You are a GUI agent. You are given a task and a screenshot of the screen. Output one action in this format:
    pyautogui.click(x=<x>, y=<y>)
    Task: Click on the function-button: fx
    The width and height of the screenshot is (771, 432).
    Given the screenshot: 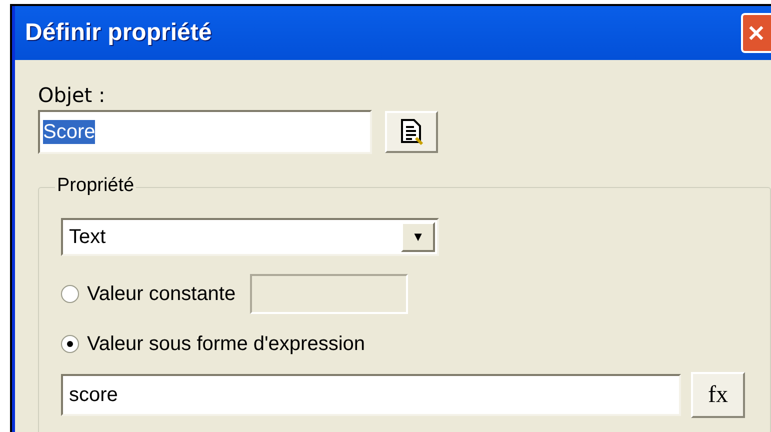 What is the action you would take?
    pyautogui.click(x=718, y=395)
    